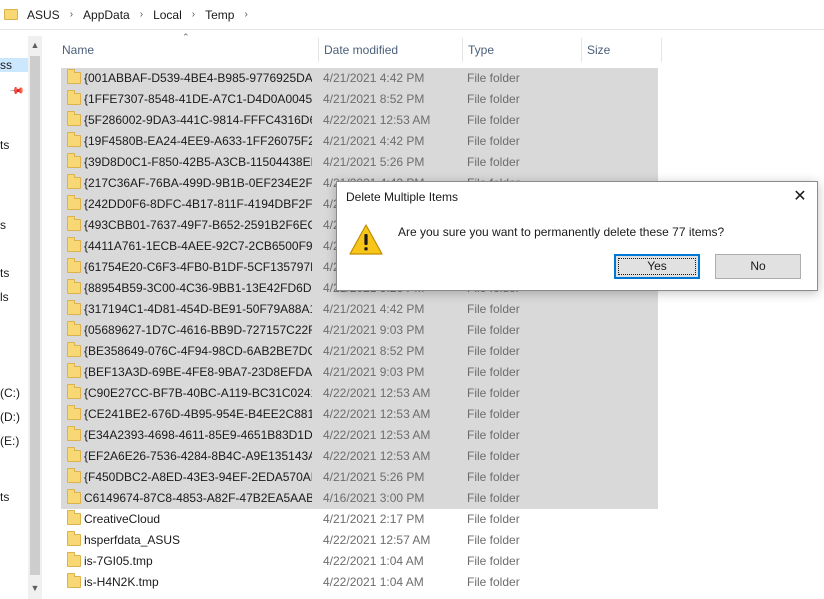 Image resolution: width=824 pixels, height=599 pixels. I want to click on nav-item-documents: ts, so click(4, 145).